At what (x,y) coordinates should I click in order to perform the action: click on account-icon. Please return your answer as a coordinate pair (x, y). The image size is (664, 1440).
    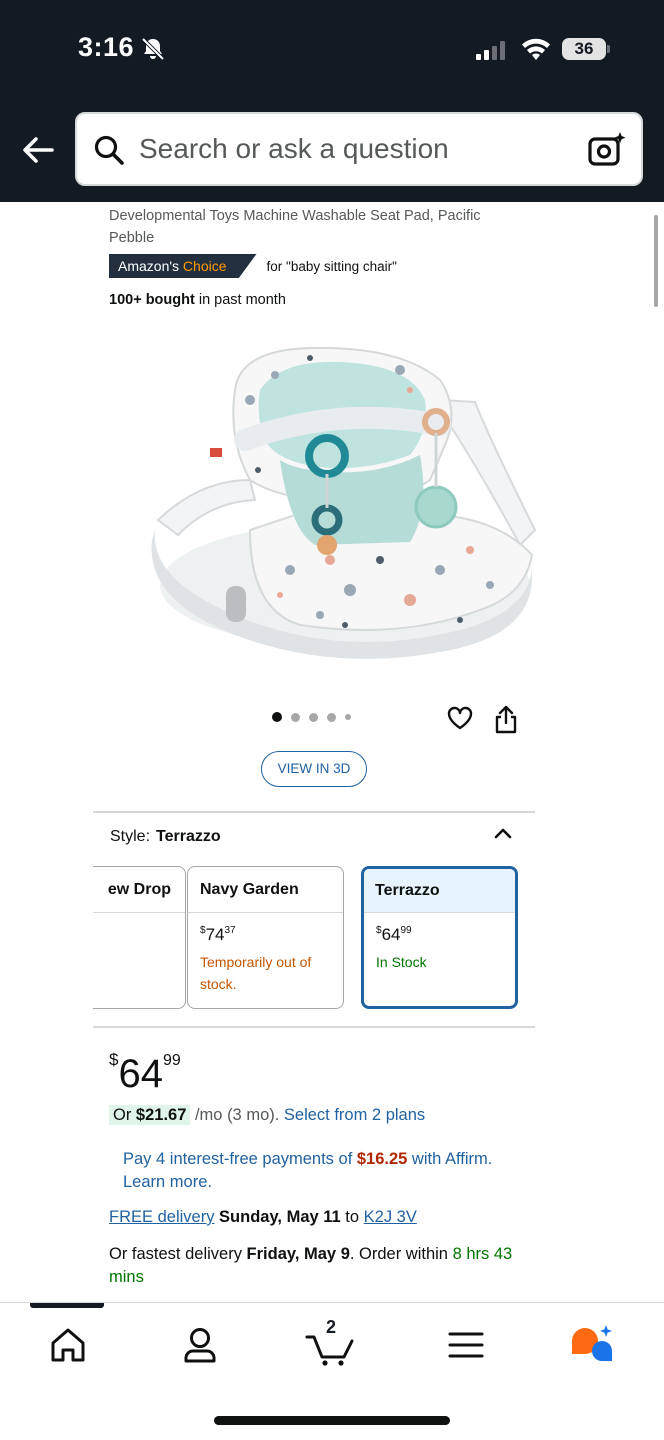
    Looking at the image, I should click on (200, 1345).